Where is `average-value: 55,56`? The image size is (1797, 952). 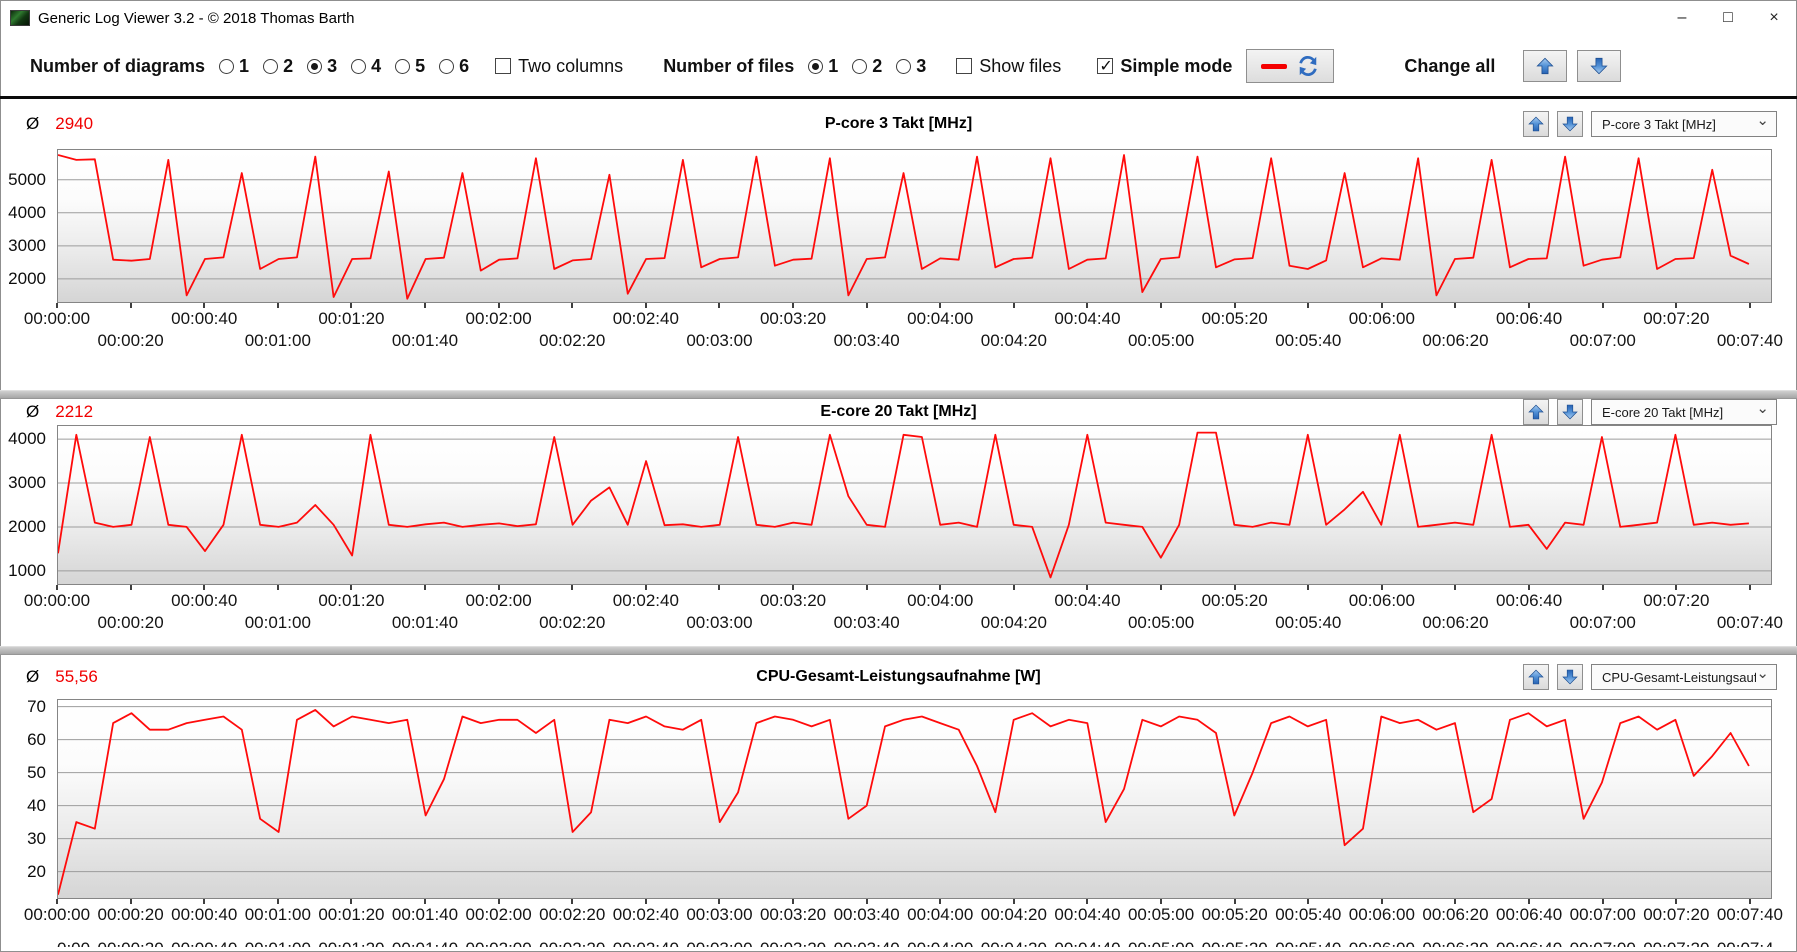 average-value: 55,56 is located at coordinates (76, 676).